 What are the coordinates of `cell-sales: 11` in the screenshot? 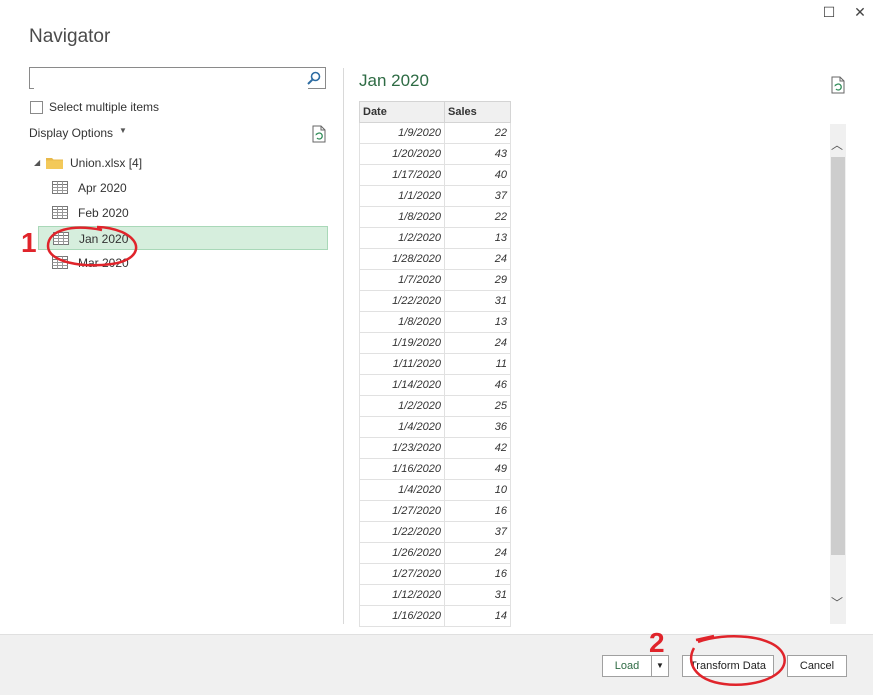 It's located at (477, 364).